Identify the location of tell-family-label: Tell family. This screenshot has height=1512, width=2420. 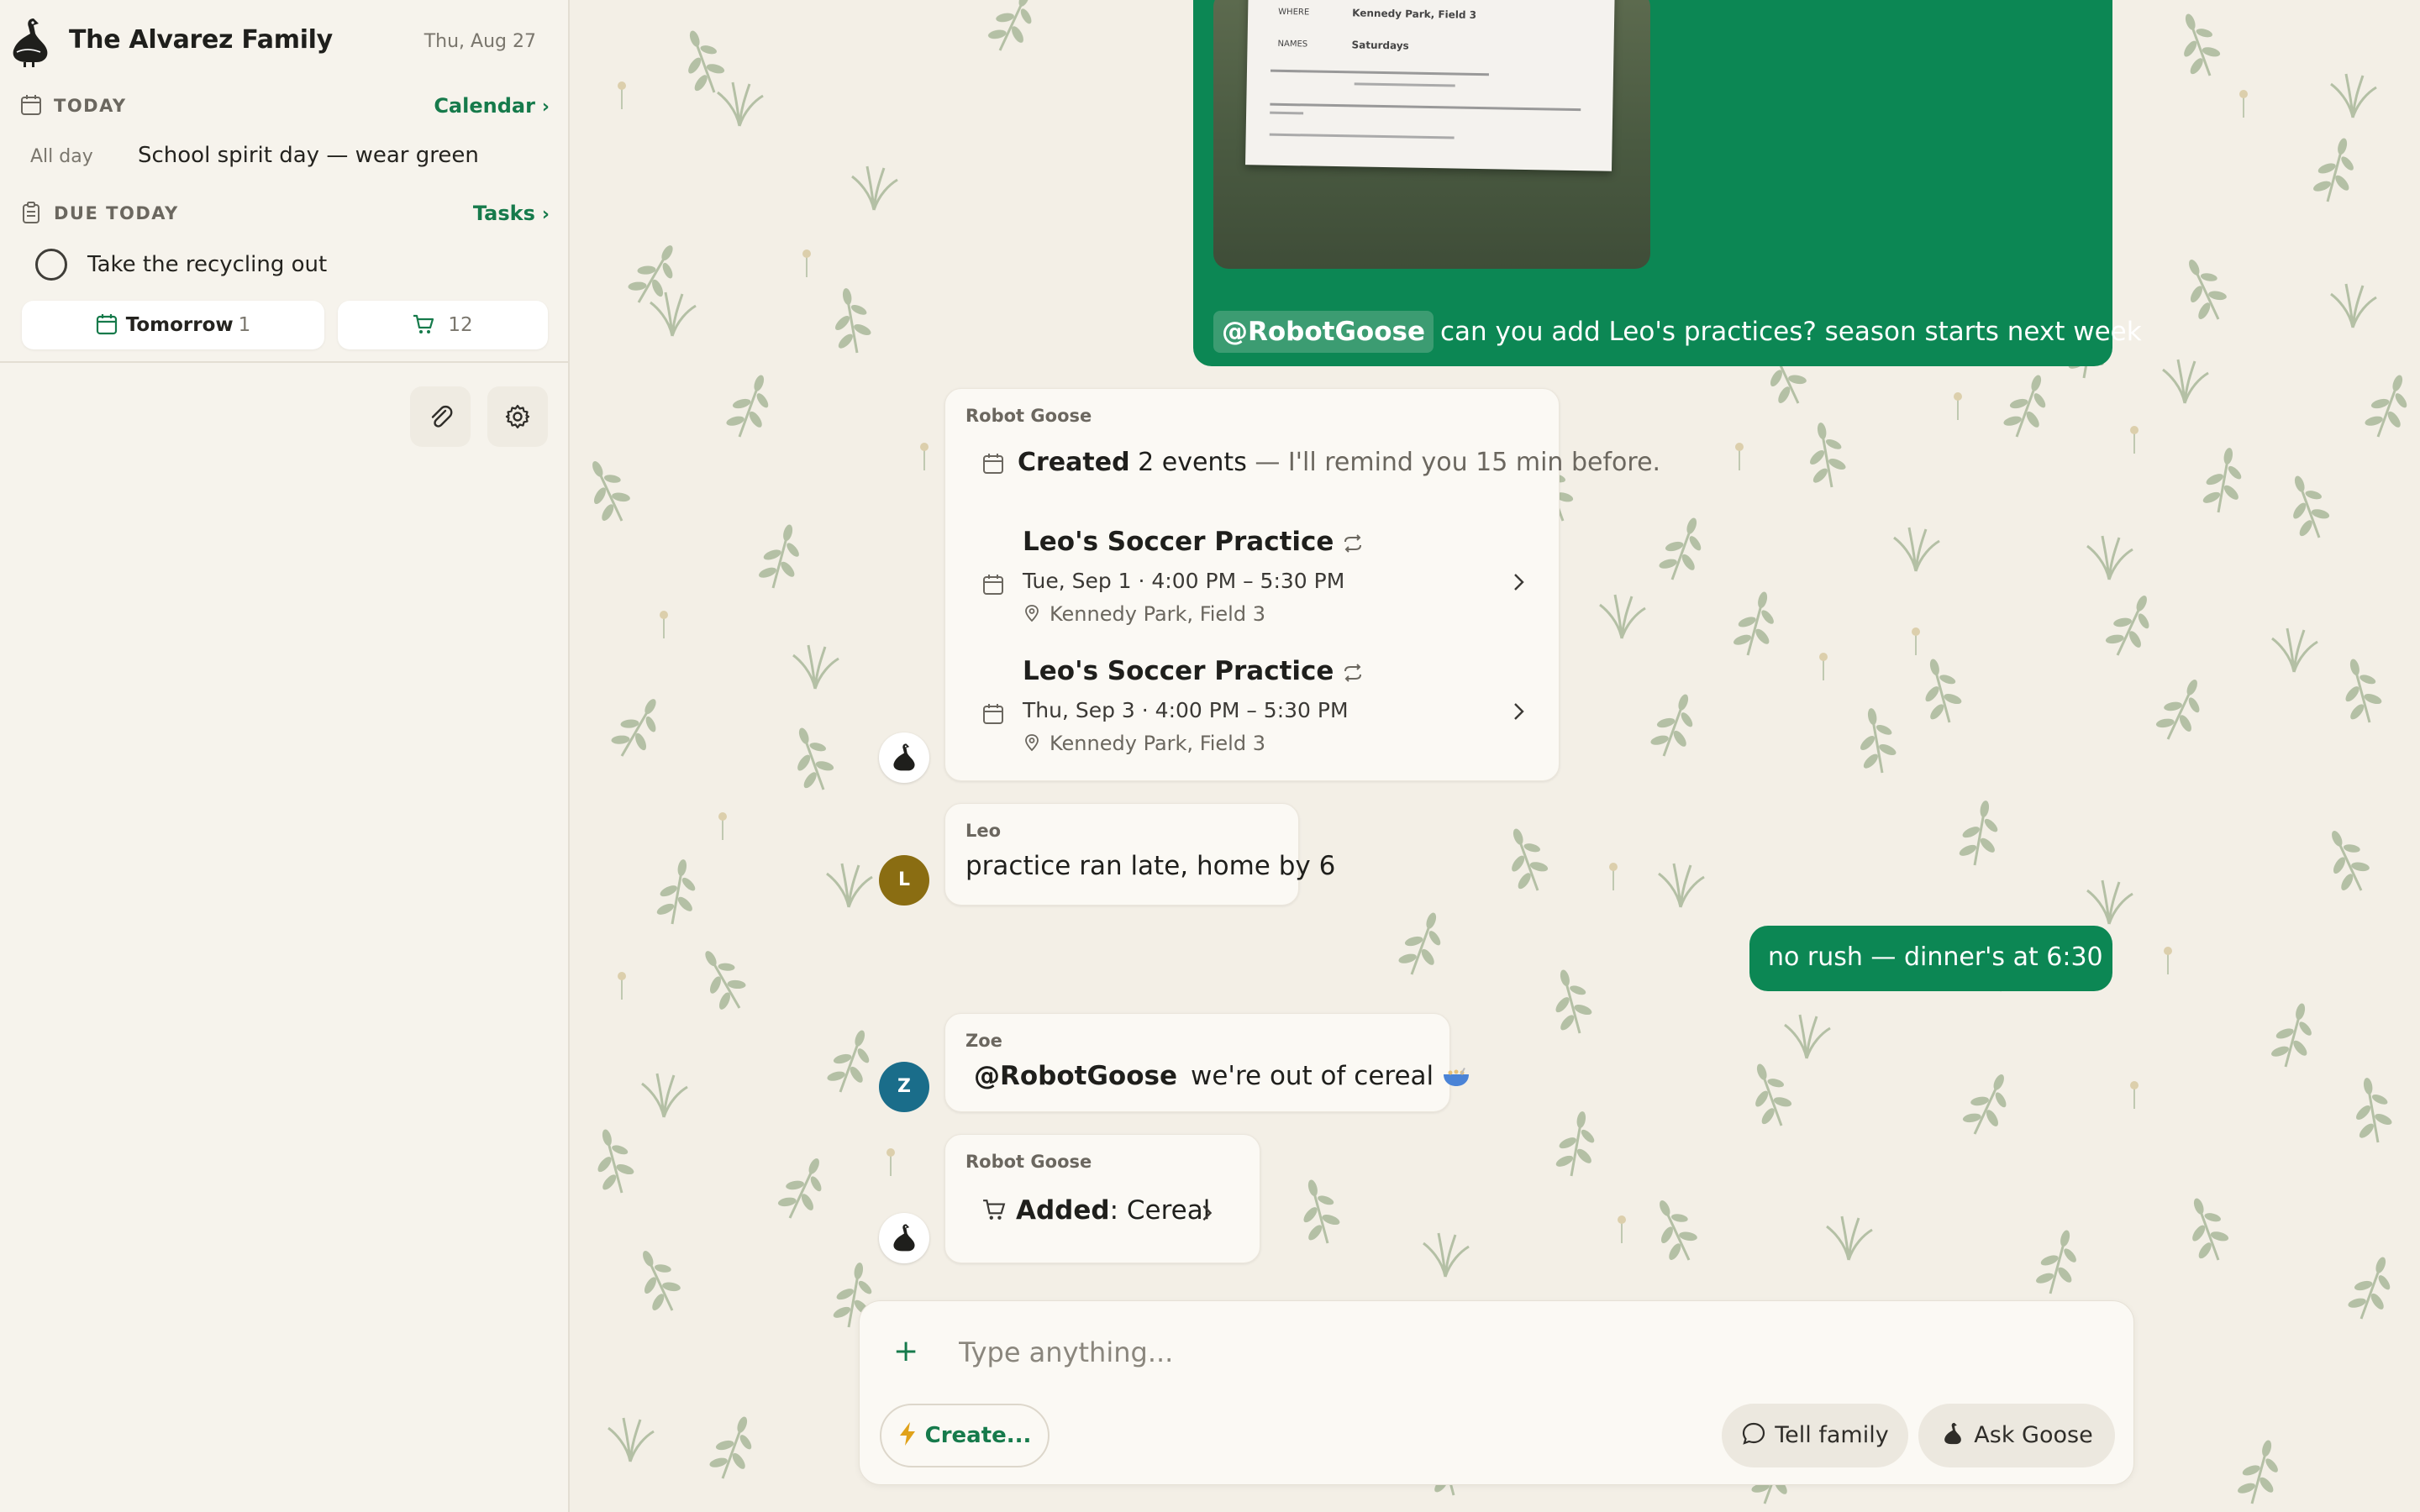
(1832, 1435).